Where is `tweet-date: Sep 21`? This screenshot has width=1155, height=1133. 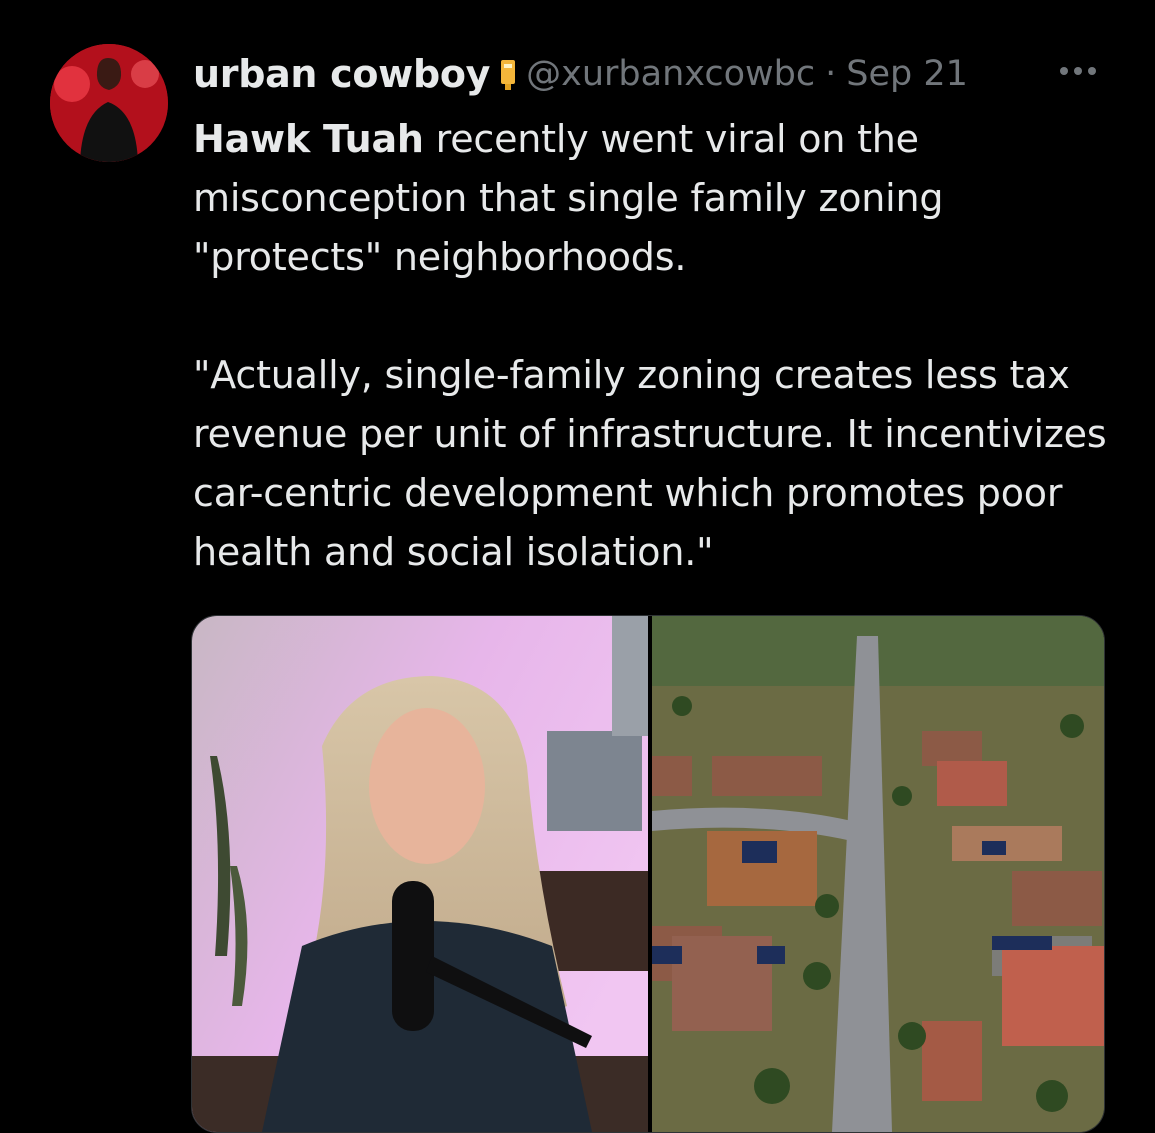 tweet-date: Sep 21 is located at coordinates (907, 74).